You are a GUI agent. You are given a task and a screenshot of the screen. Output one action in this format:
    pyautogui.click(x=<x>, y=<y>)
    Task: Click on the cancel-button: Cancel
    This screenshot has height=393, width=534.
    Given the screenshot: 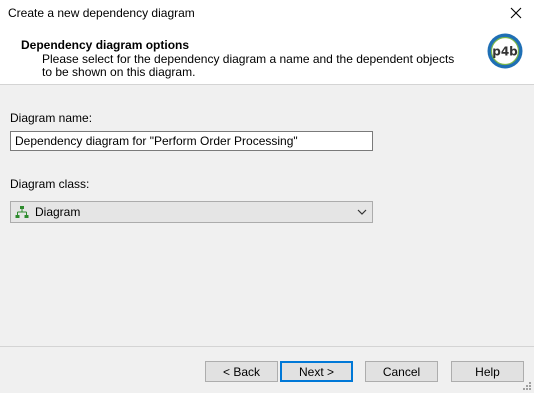 What is the action you would take?
    pyautogui.click(x=401, y=371)
    